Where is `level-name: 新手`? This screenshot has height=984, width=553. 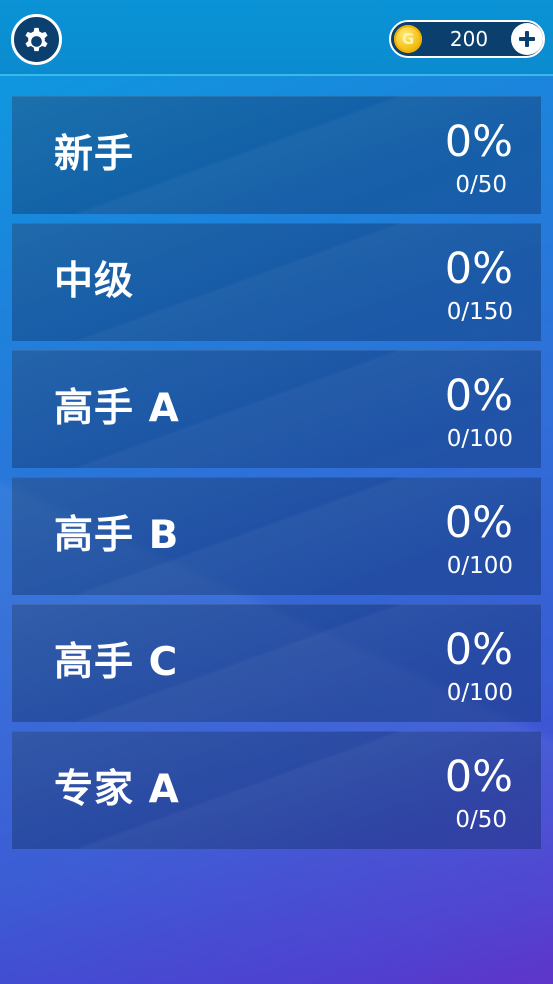
level-name: 新手 is located at coordinates (94, 154).